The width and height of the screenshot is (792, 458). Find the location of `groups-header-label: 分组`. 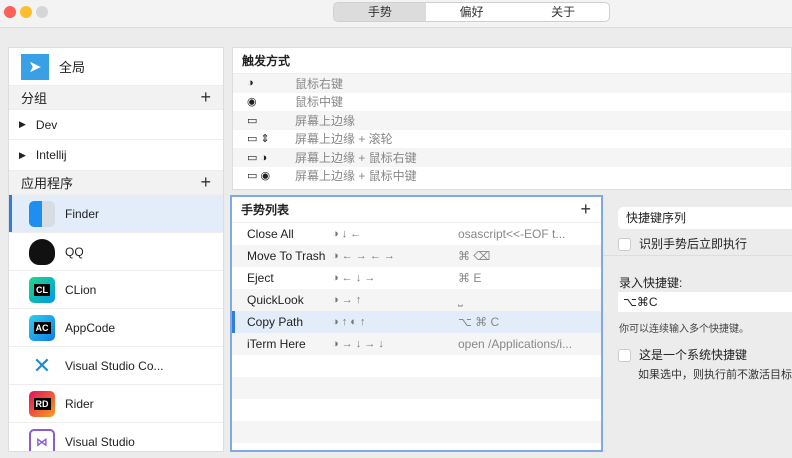

groups-header-label: 分组 is located at coordinates (34, 98).